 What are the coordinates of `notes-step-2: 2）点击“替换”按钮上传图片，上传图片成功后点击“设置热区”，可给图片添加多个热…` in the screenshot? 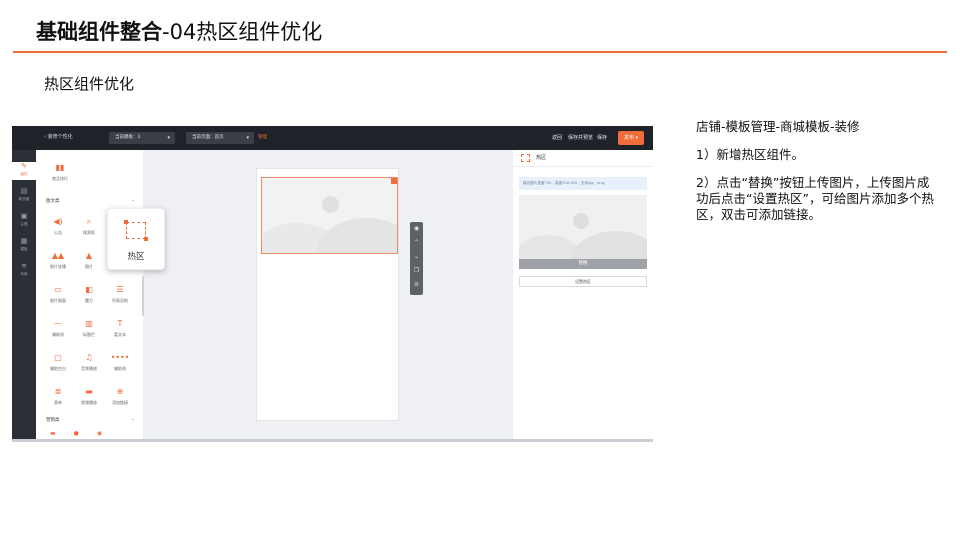 It's located at (815, 198).